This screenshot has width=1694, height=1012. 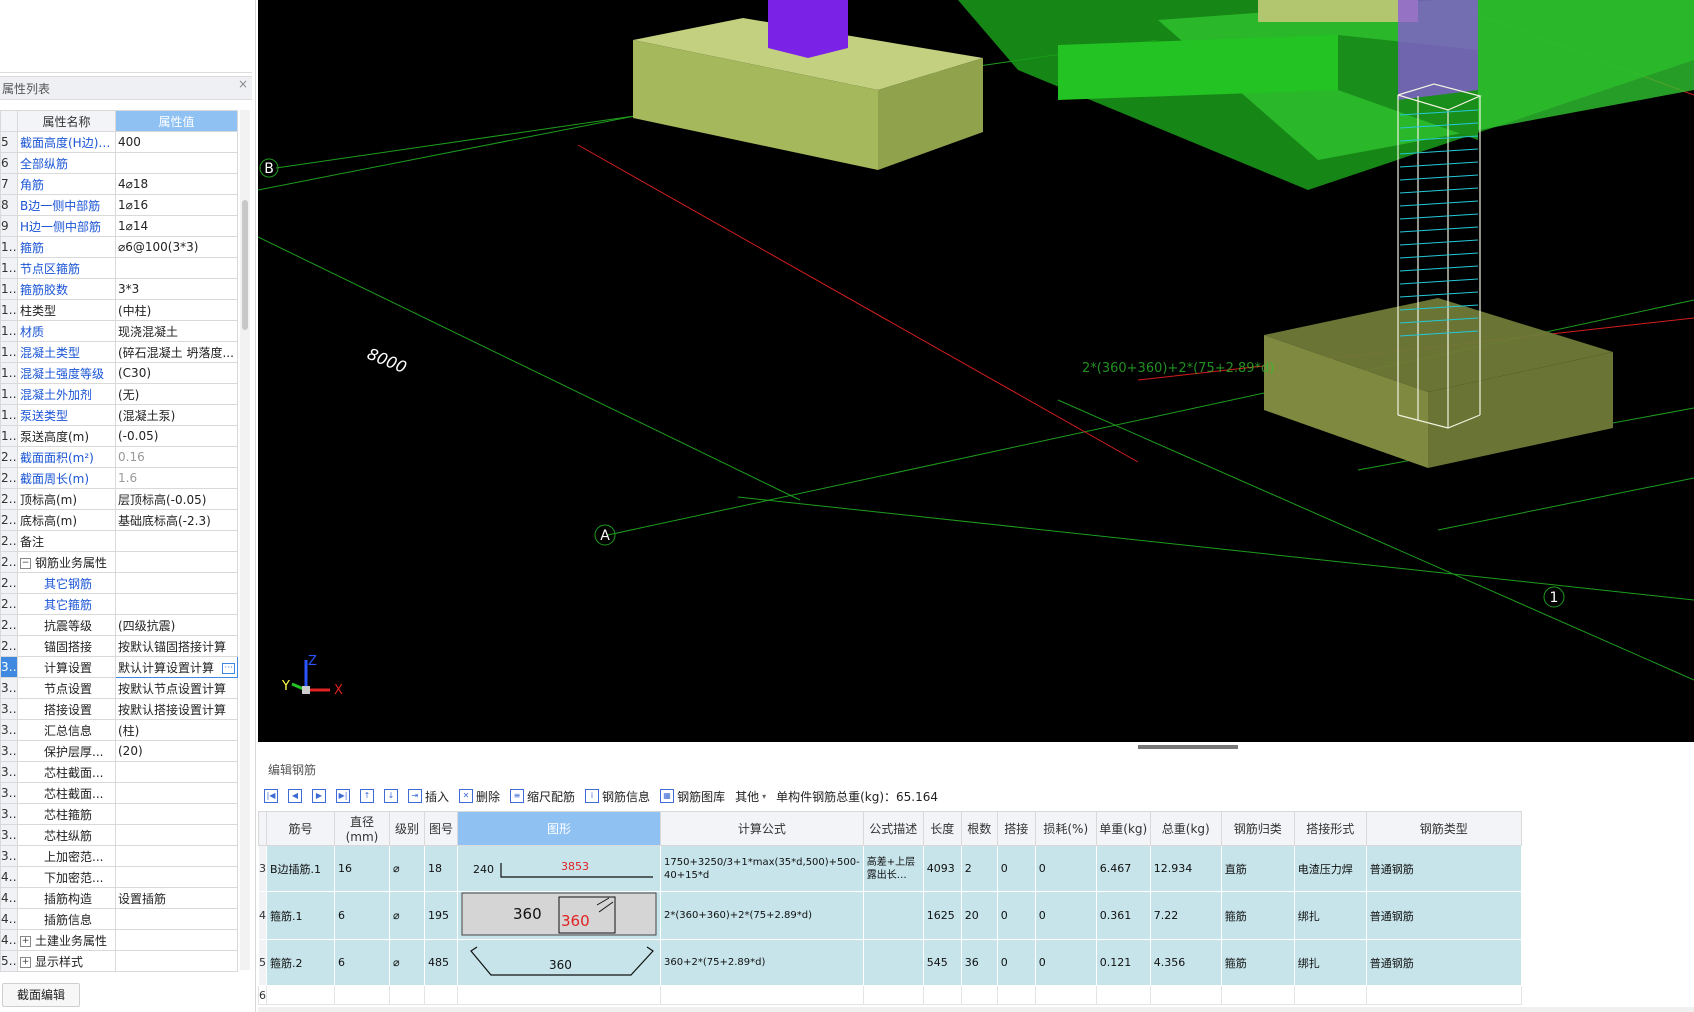 I want to click on property-row: 33 汇总信息 (柱), so click(x=119, y=730).